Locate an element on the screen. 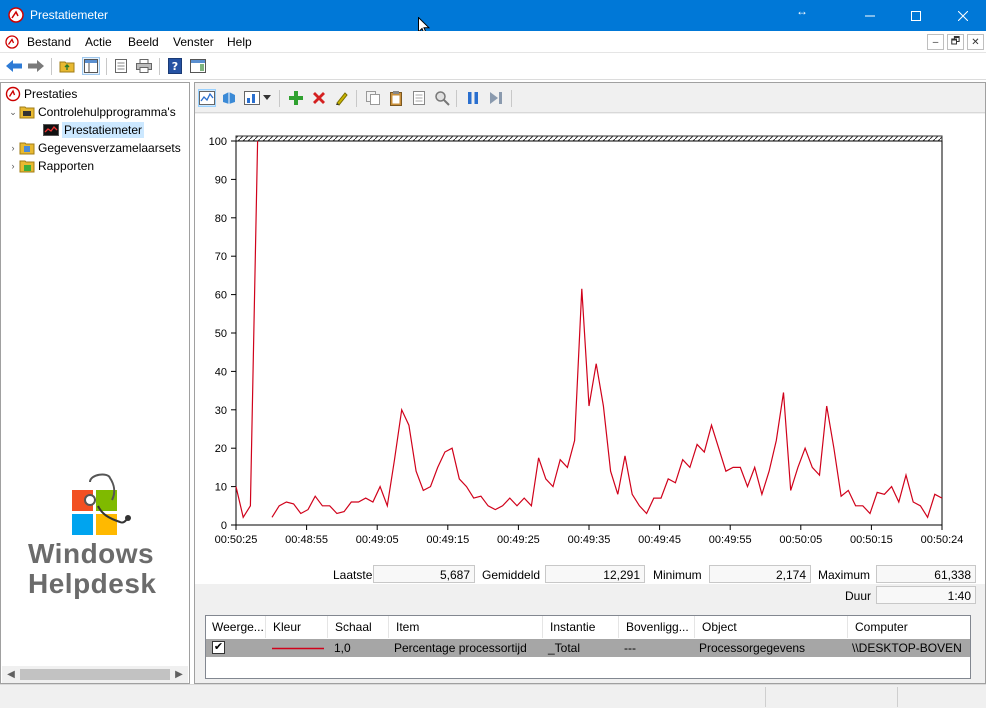 The image size is (986, 708). main-toolbar: ? is located at coordinates (493, 66).